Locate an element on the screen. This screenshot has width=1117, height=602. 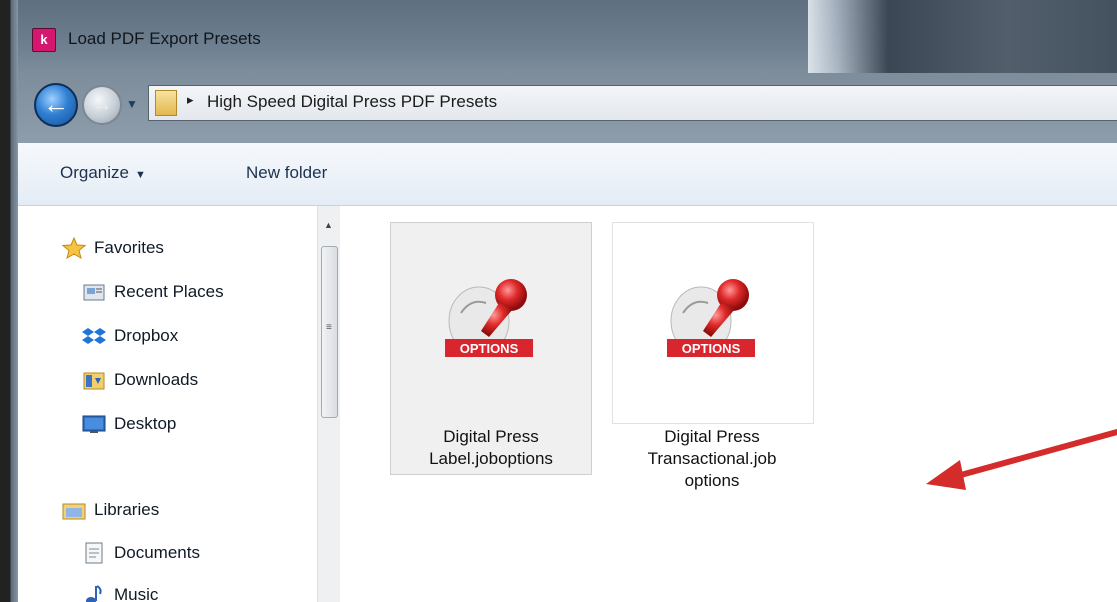
arrow-right-icon: → is located at coordinates (102, 103).